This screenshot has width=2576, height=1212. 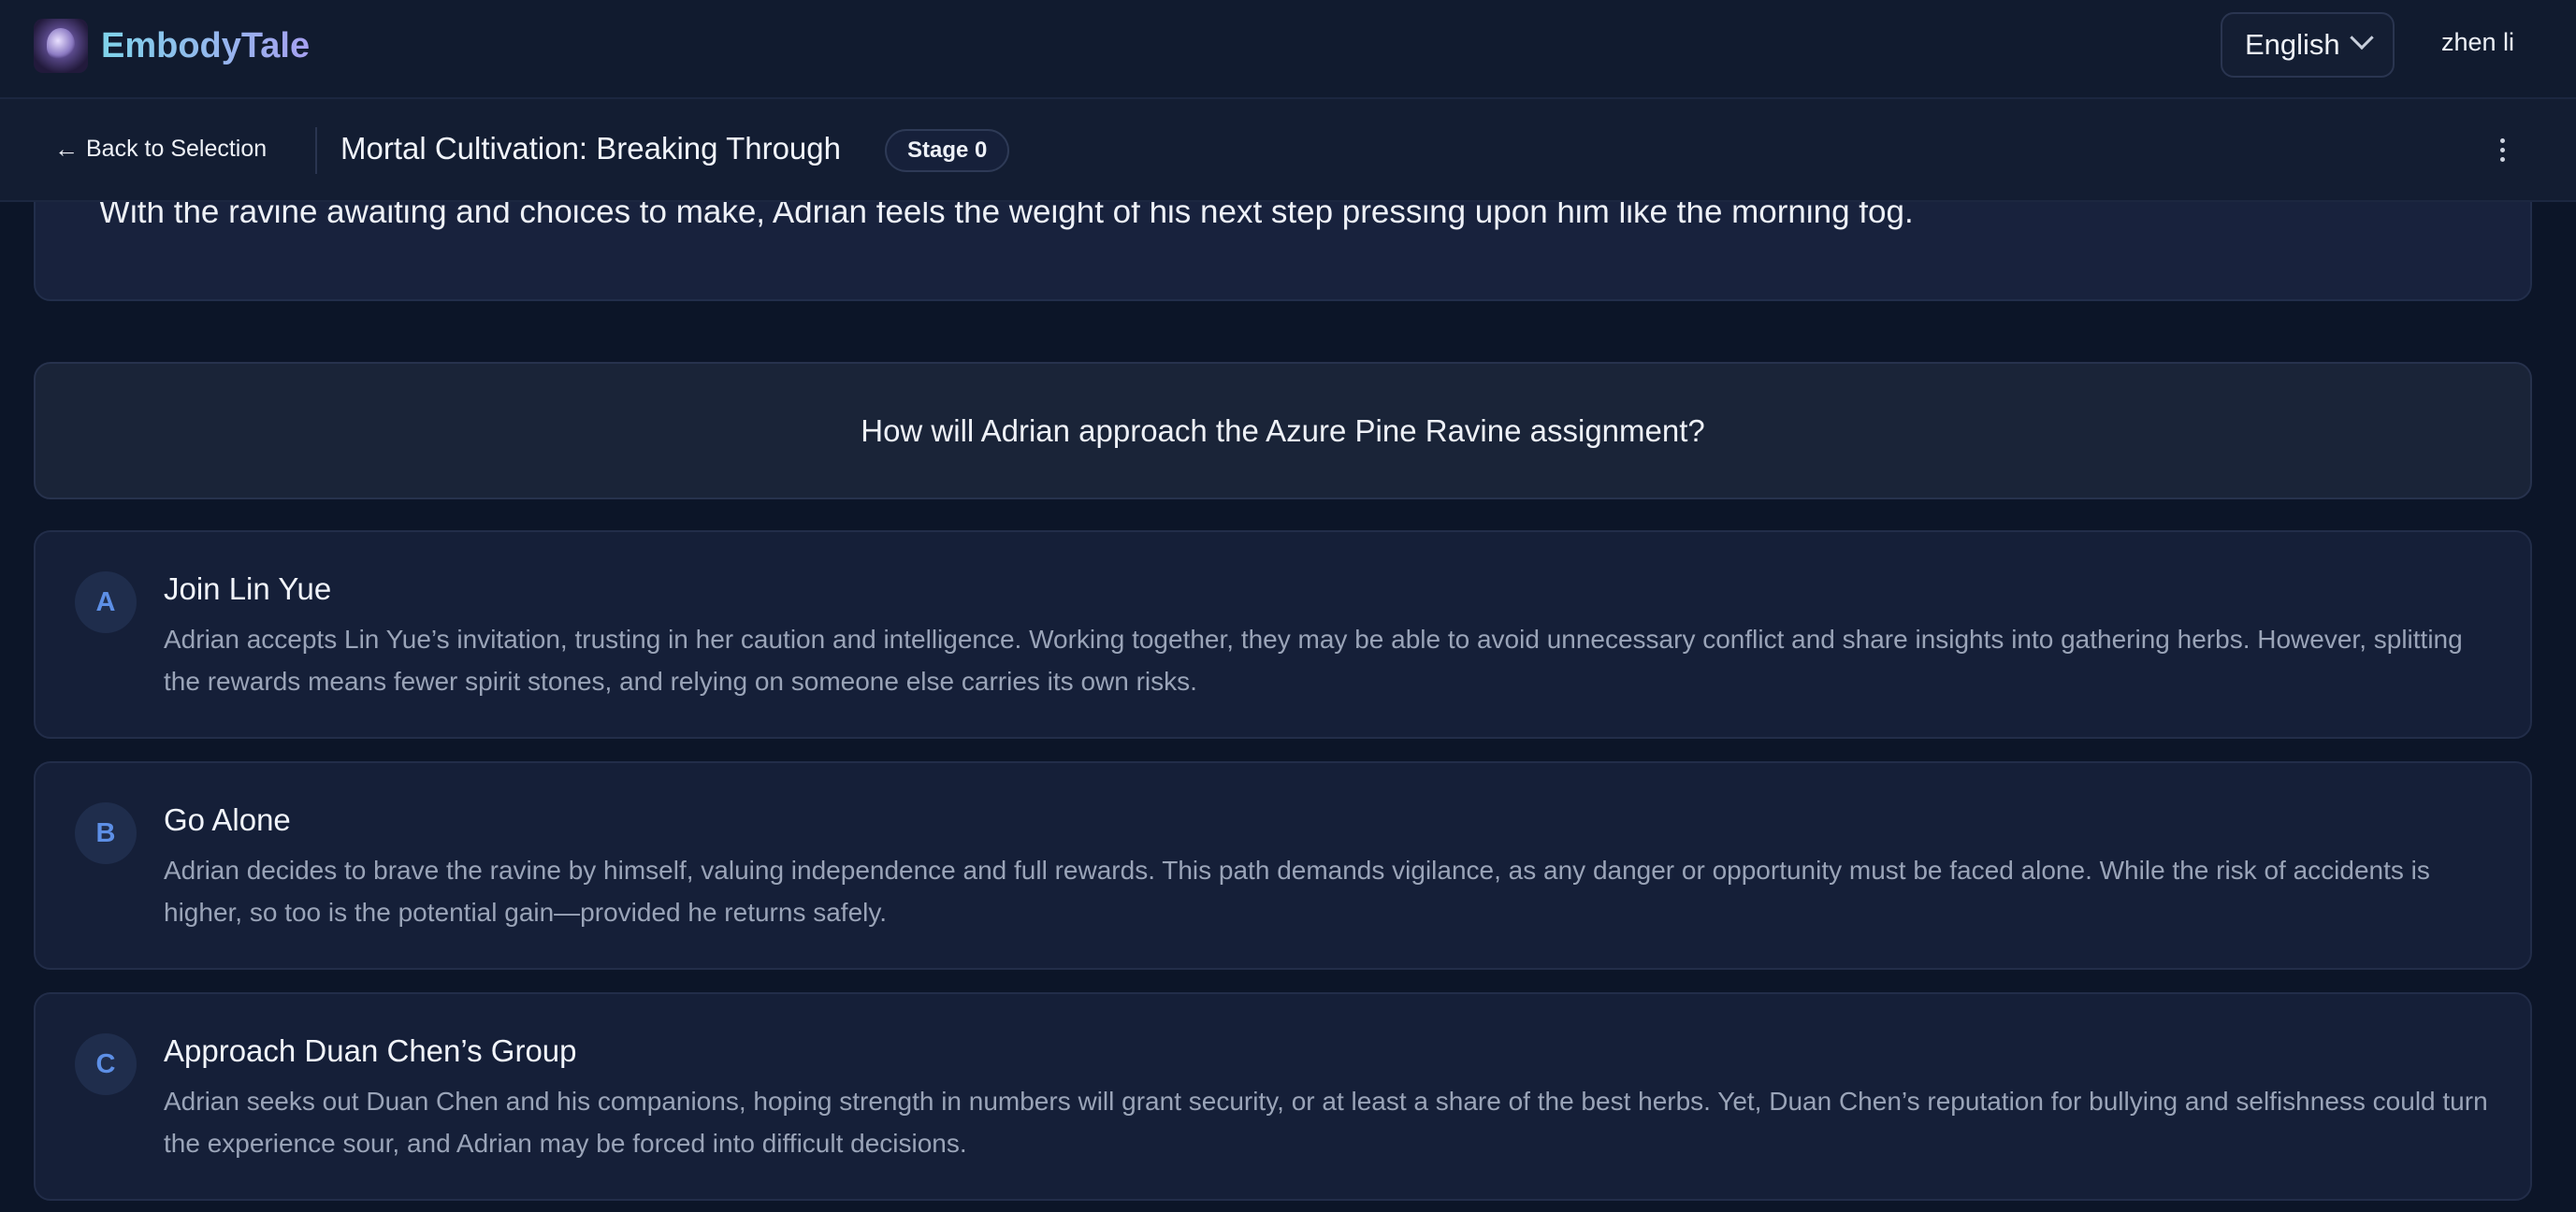 What do you see at coordinates (106, 833) in the screenshot?
I see `choice-letter-badge: B` at bounding box center [106, 833].